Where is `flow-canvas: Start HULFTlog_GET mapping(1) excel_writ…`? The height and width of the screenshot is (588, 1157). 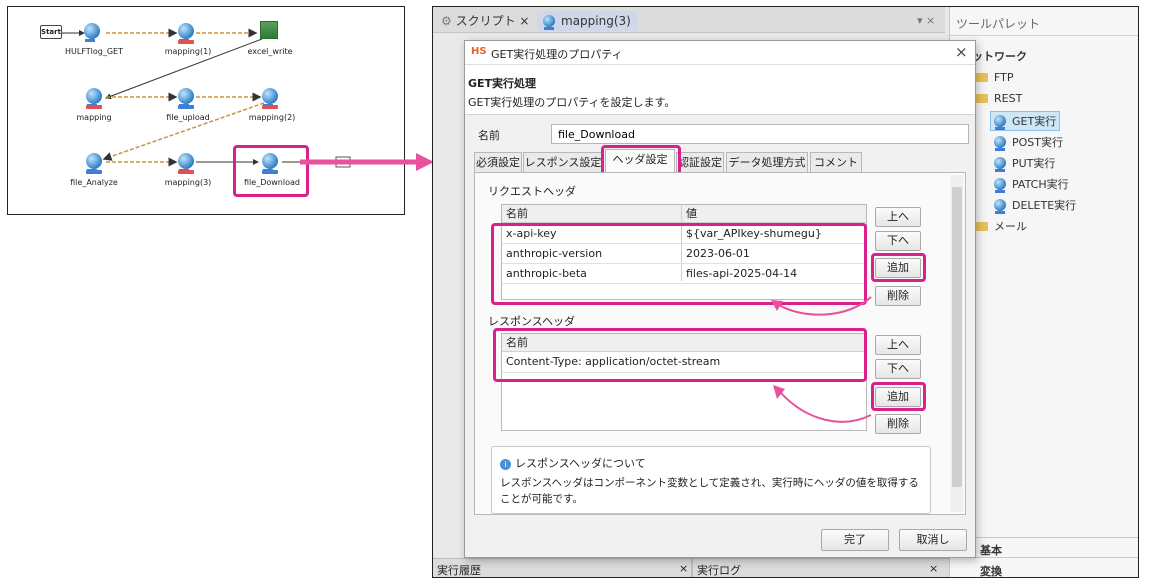 flow-canvas: Start HULFTlog_GET mapping(1) excel_writ… is located at coordinates (206, 110).